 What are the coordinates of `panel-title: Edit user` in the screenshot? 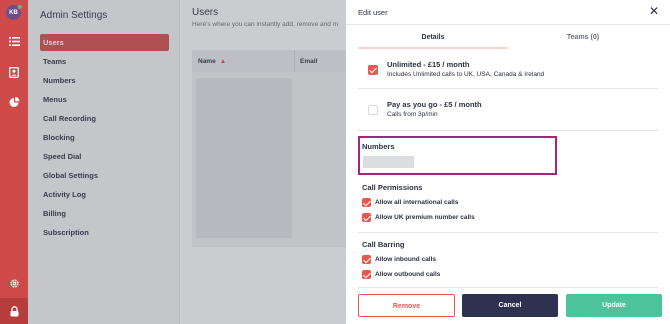 It's located at (373, 12).